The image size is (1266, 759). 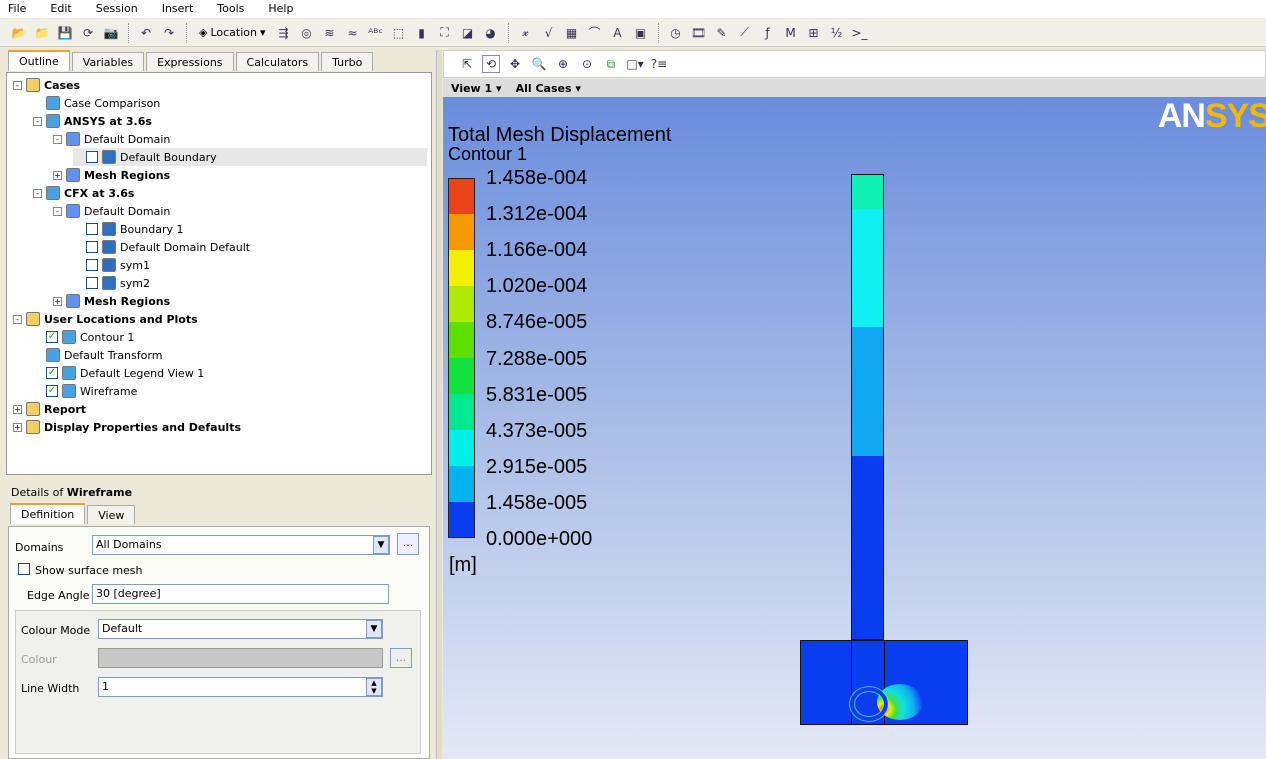 I want to click on menu-session: Session, so click(x=120, y=9).